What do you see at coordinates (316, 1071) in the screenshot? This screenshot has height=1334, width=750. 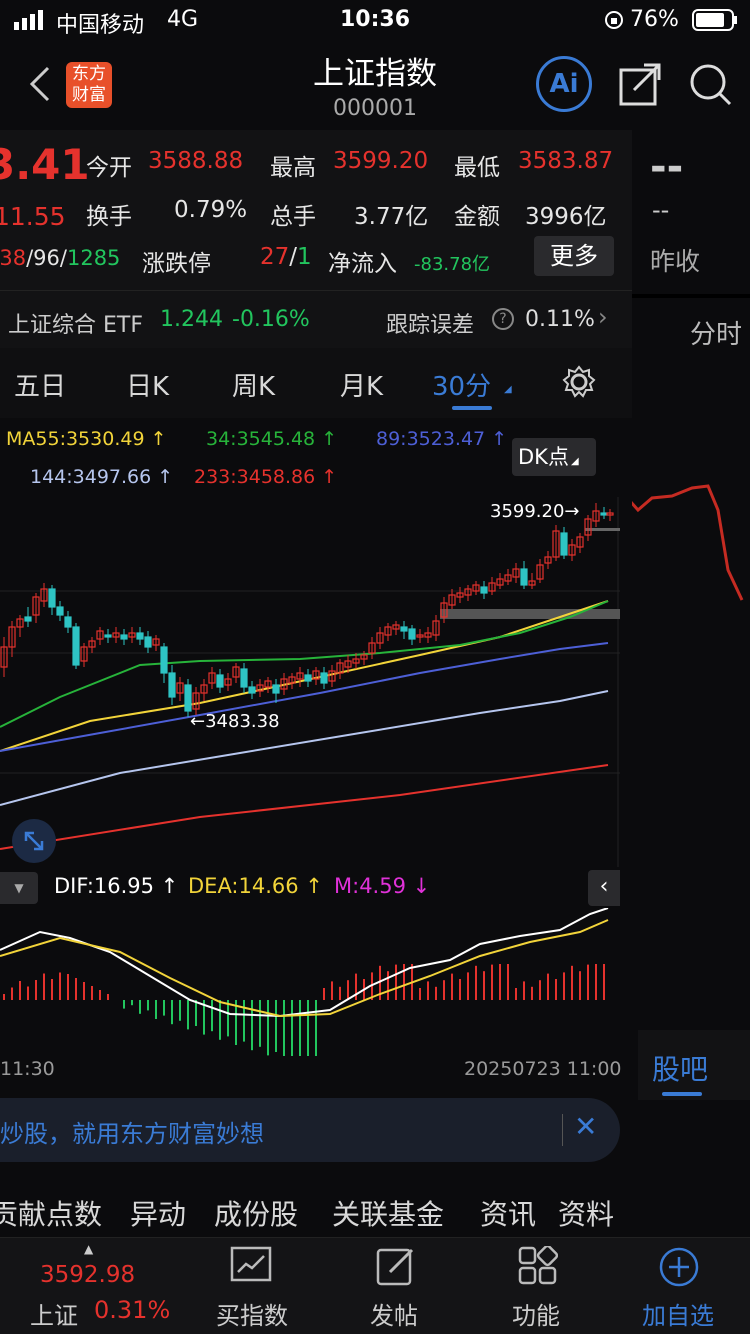 I see `time-axis: 11:30 20250723 11:00` at bounding box center [316, 1071].